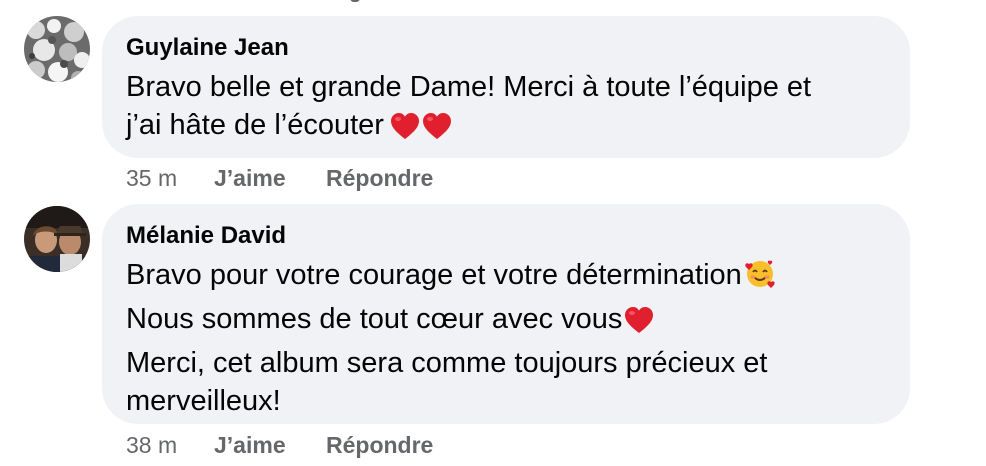 Image resolution: width=986 pixels, height=466 pixels. I want to click on comment-timestamp: 38 m, so click(170, 445).